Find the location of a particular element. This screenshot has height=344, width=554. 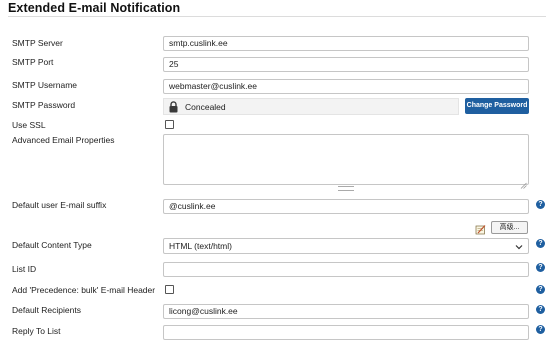

email-suffix-input: @cuslink.ee is located at coordinates (346, 206).